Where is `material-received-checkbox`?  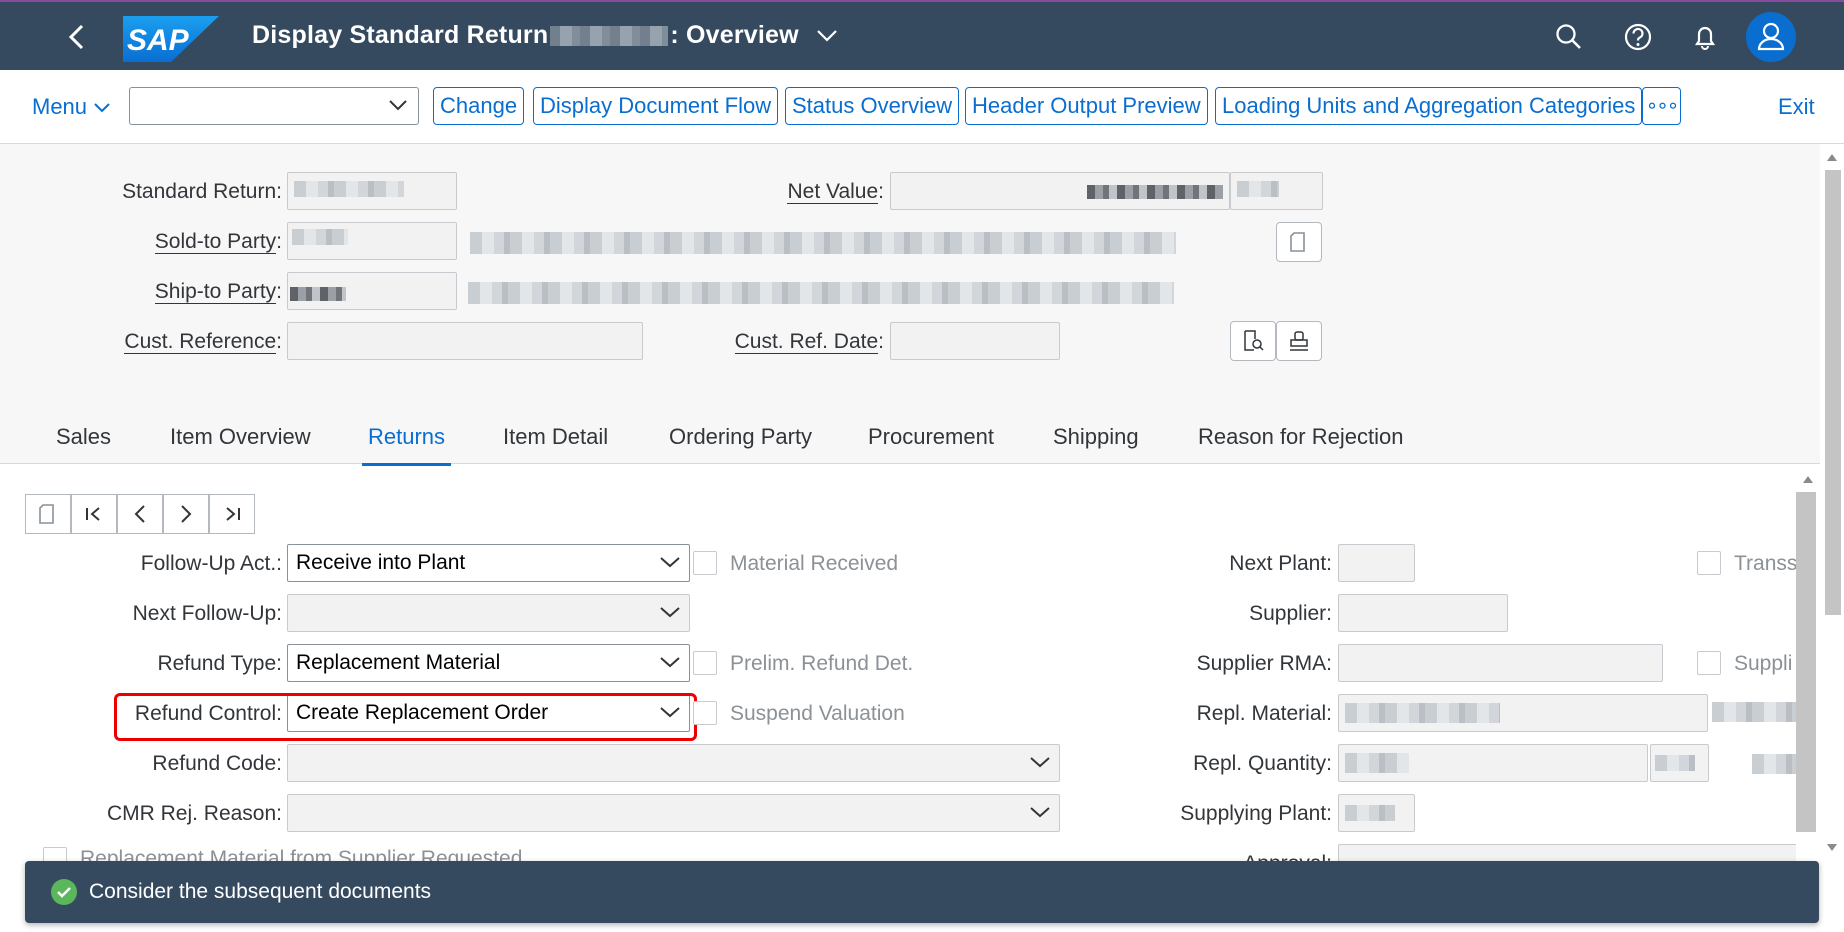 material-received-checkbox is located at coordinates (705, 563).